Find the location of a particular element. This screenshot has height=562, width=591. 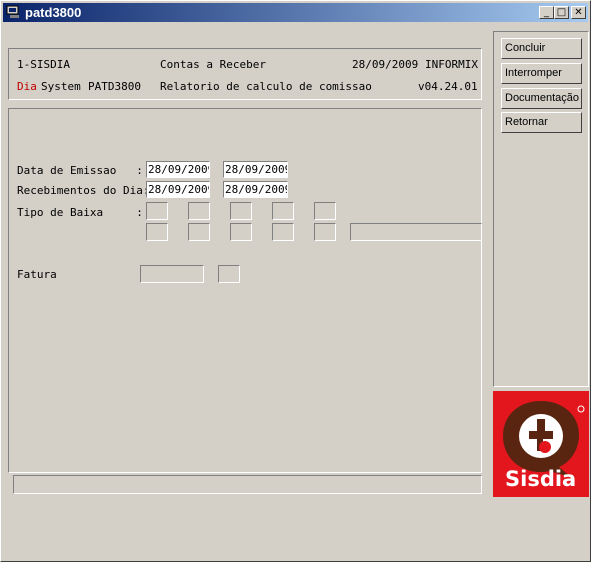

sisdia-logo: Sisdia is located at coordinates (541, 444).